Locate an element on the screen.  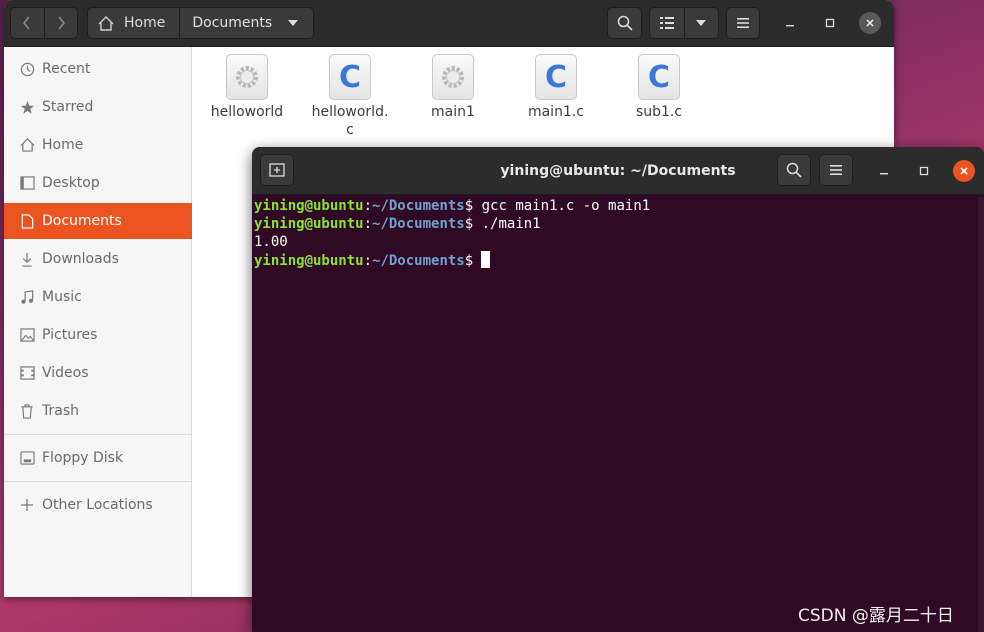
sidebar-item-trash: Trash is located at coordinates (98, 411).